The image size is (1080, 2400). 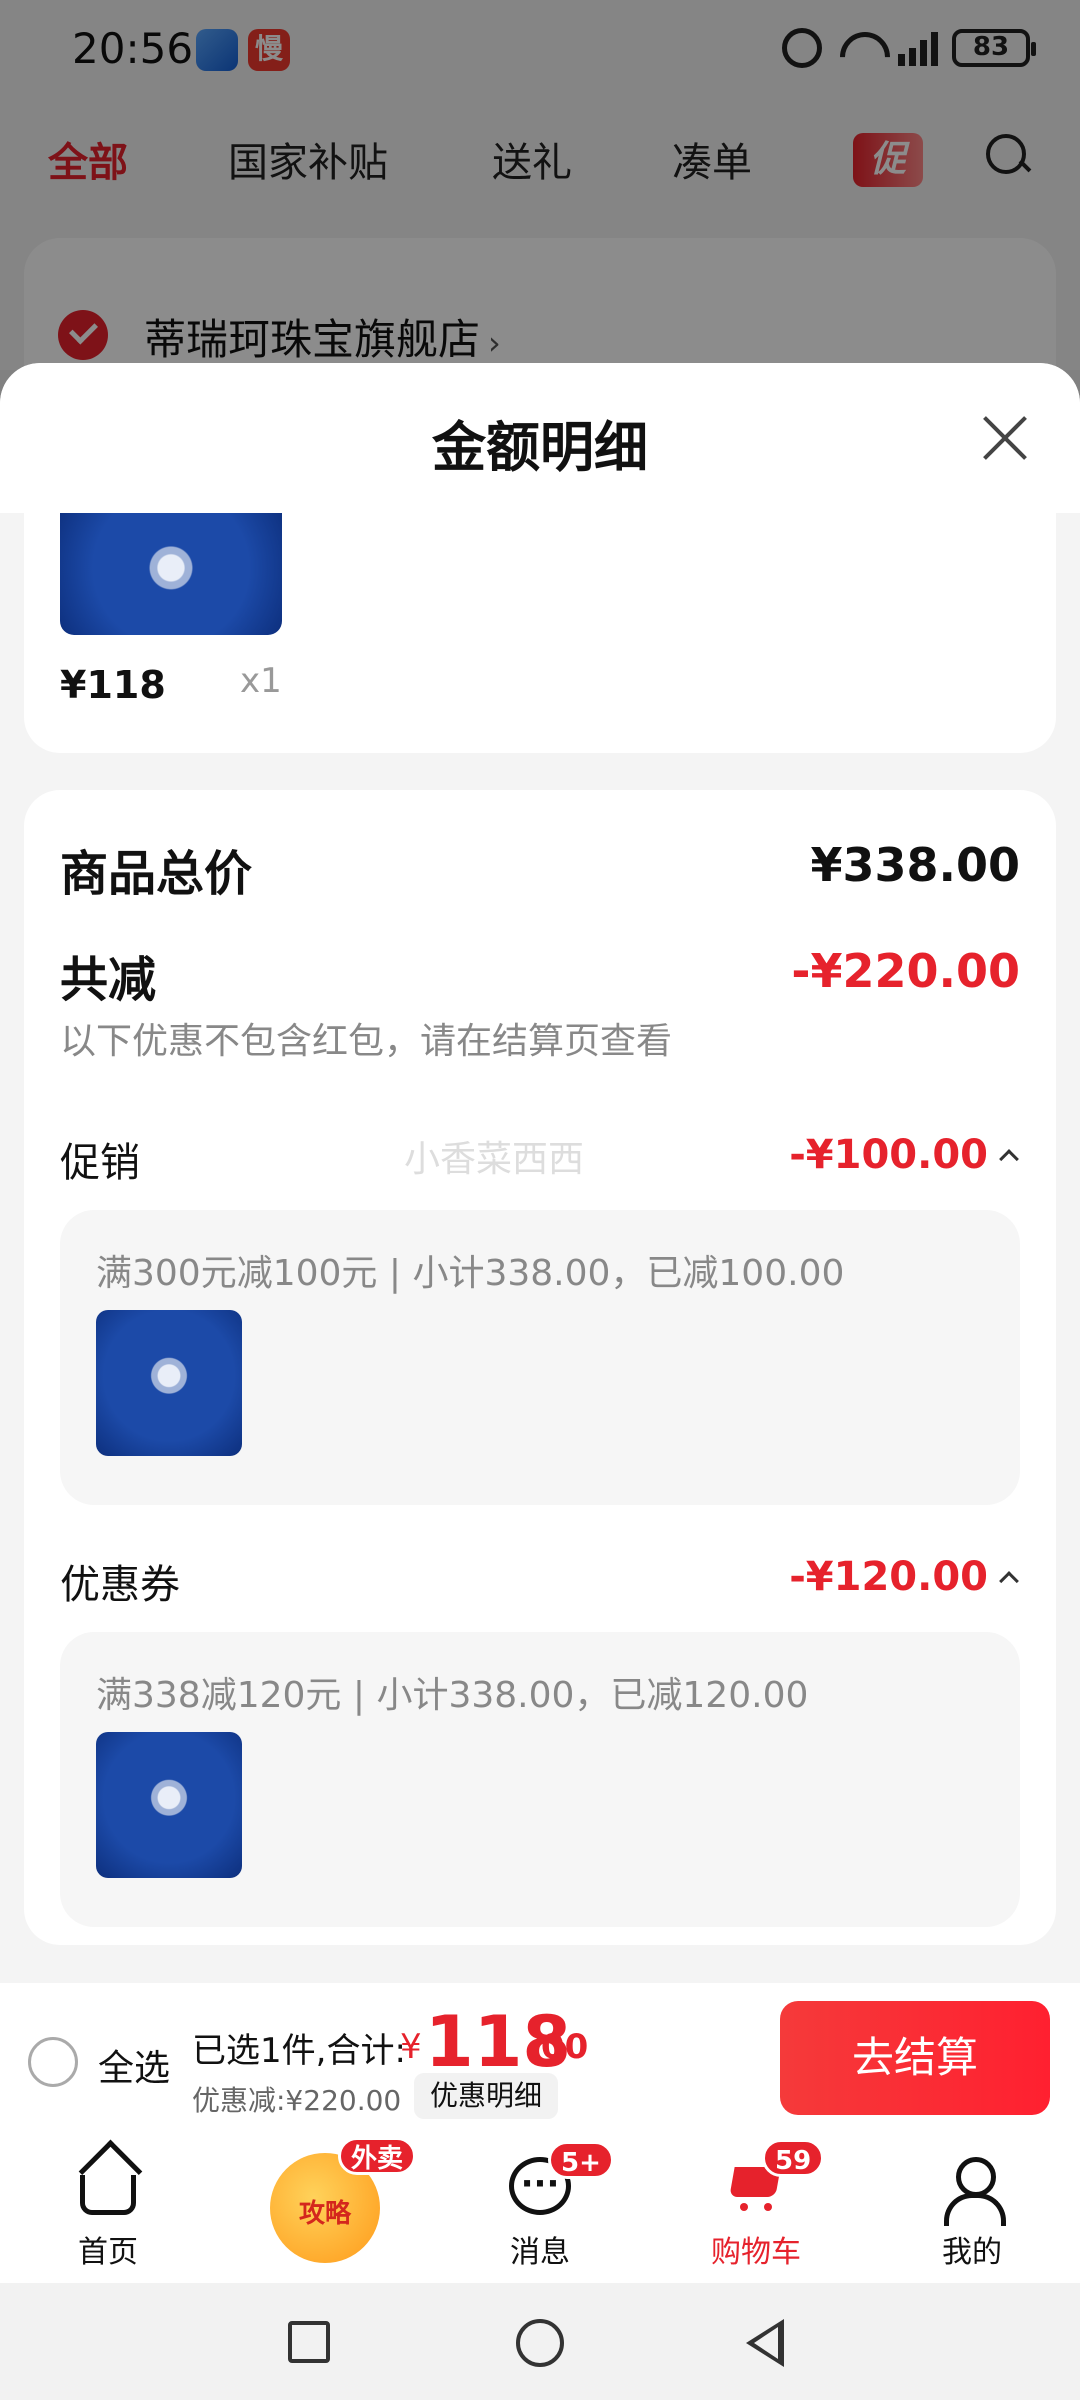 I want to click on total-decimal: .00, so click(x=558, y=2047).